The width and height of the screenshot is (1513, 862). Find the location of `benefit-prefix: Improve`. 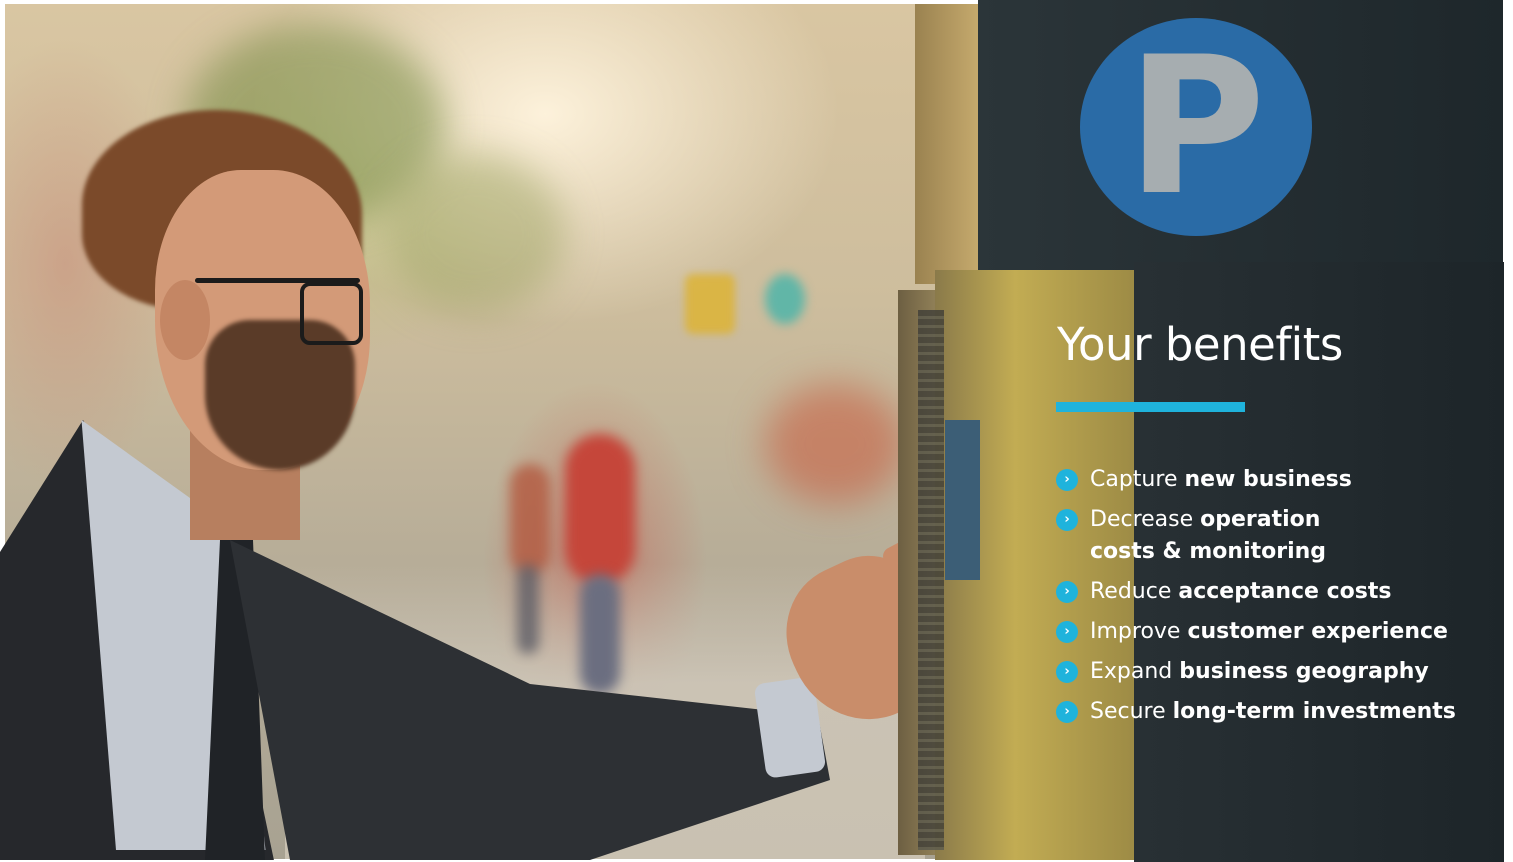

benefit-prefix: Improve is located at coordinates (1139, 631).